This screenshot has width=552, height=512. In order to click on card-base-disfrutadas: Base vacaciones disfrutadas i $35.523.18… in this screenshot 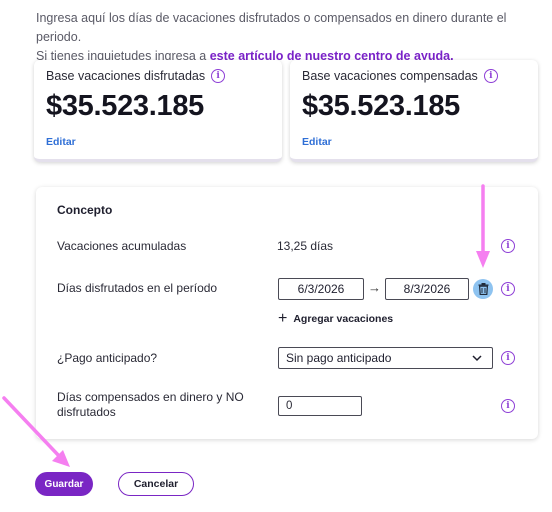, I will do `click(158, 111)`.